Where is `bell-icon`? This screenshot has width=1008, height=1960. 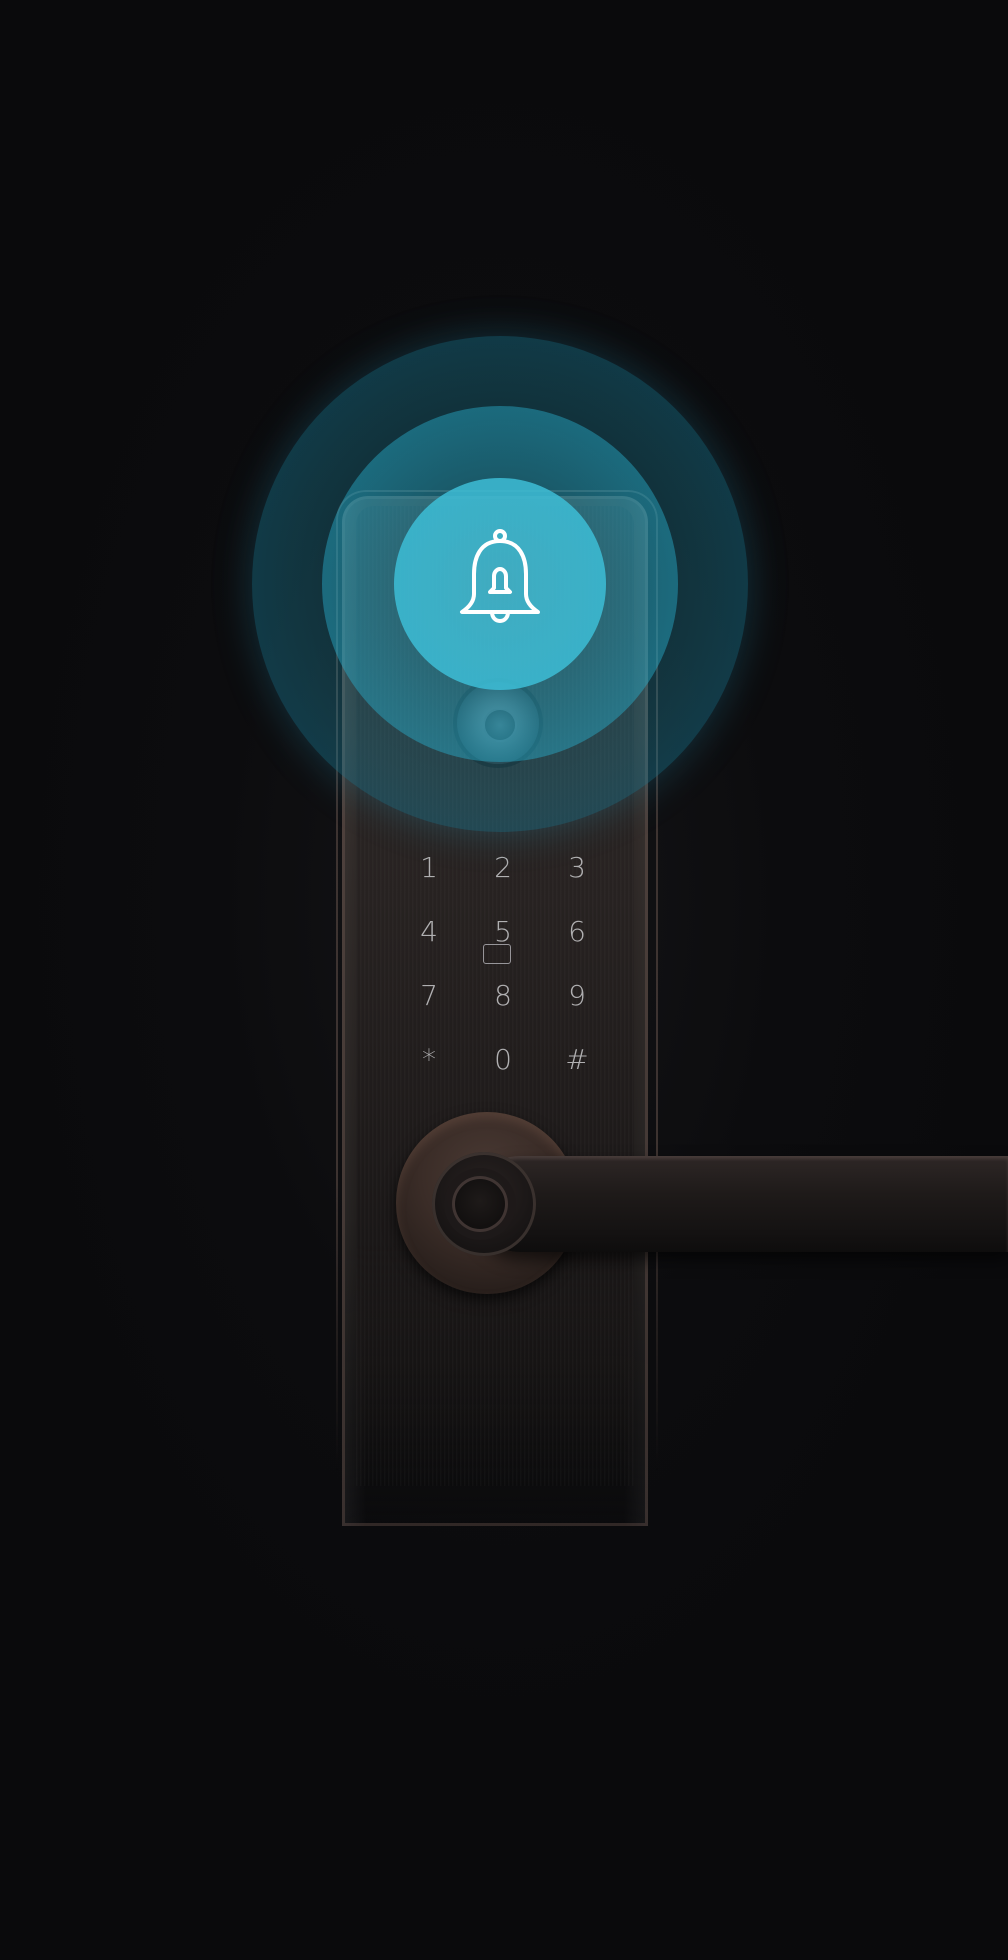 bell-icon is located at coordinates (500, 583).